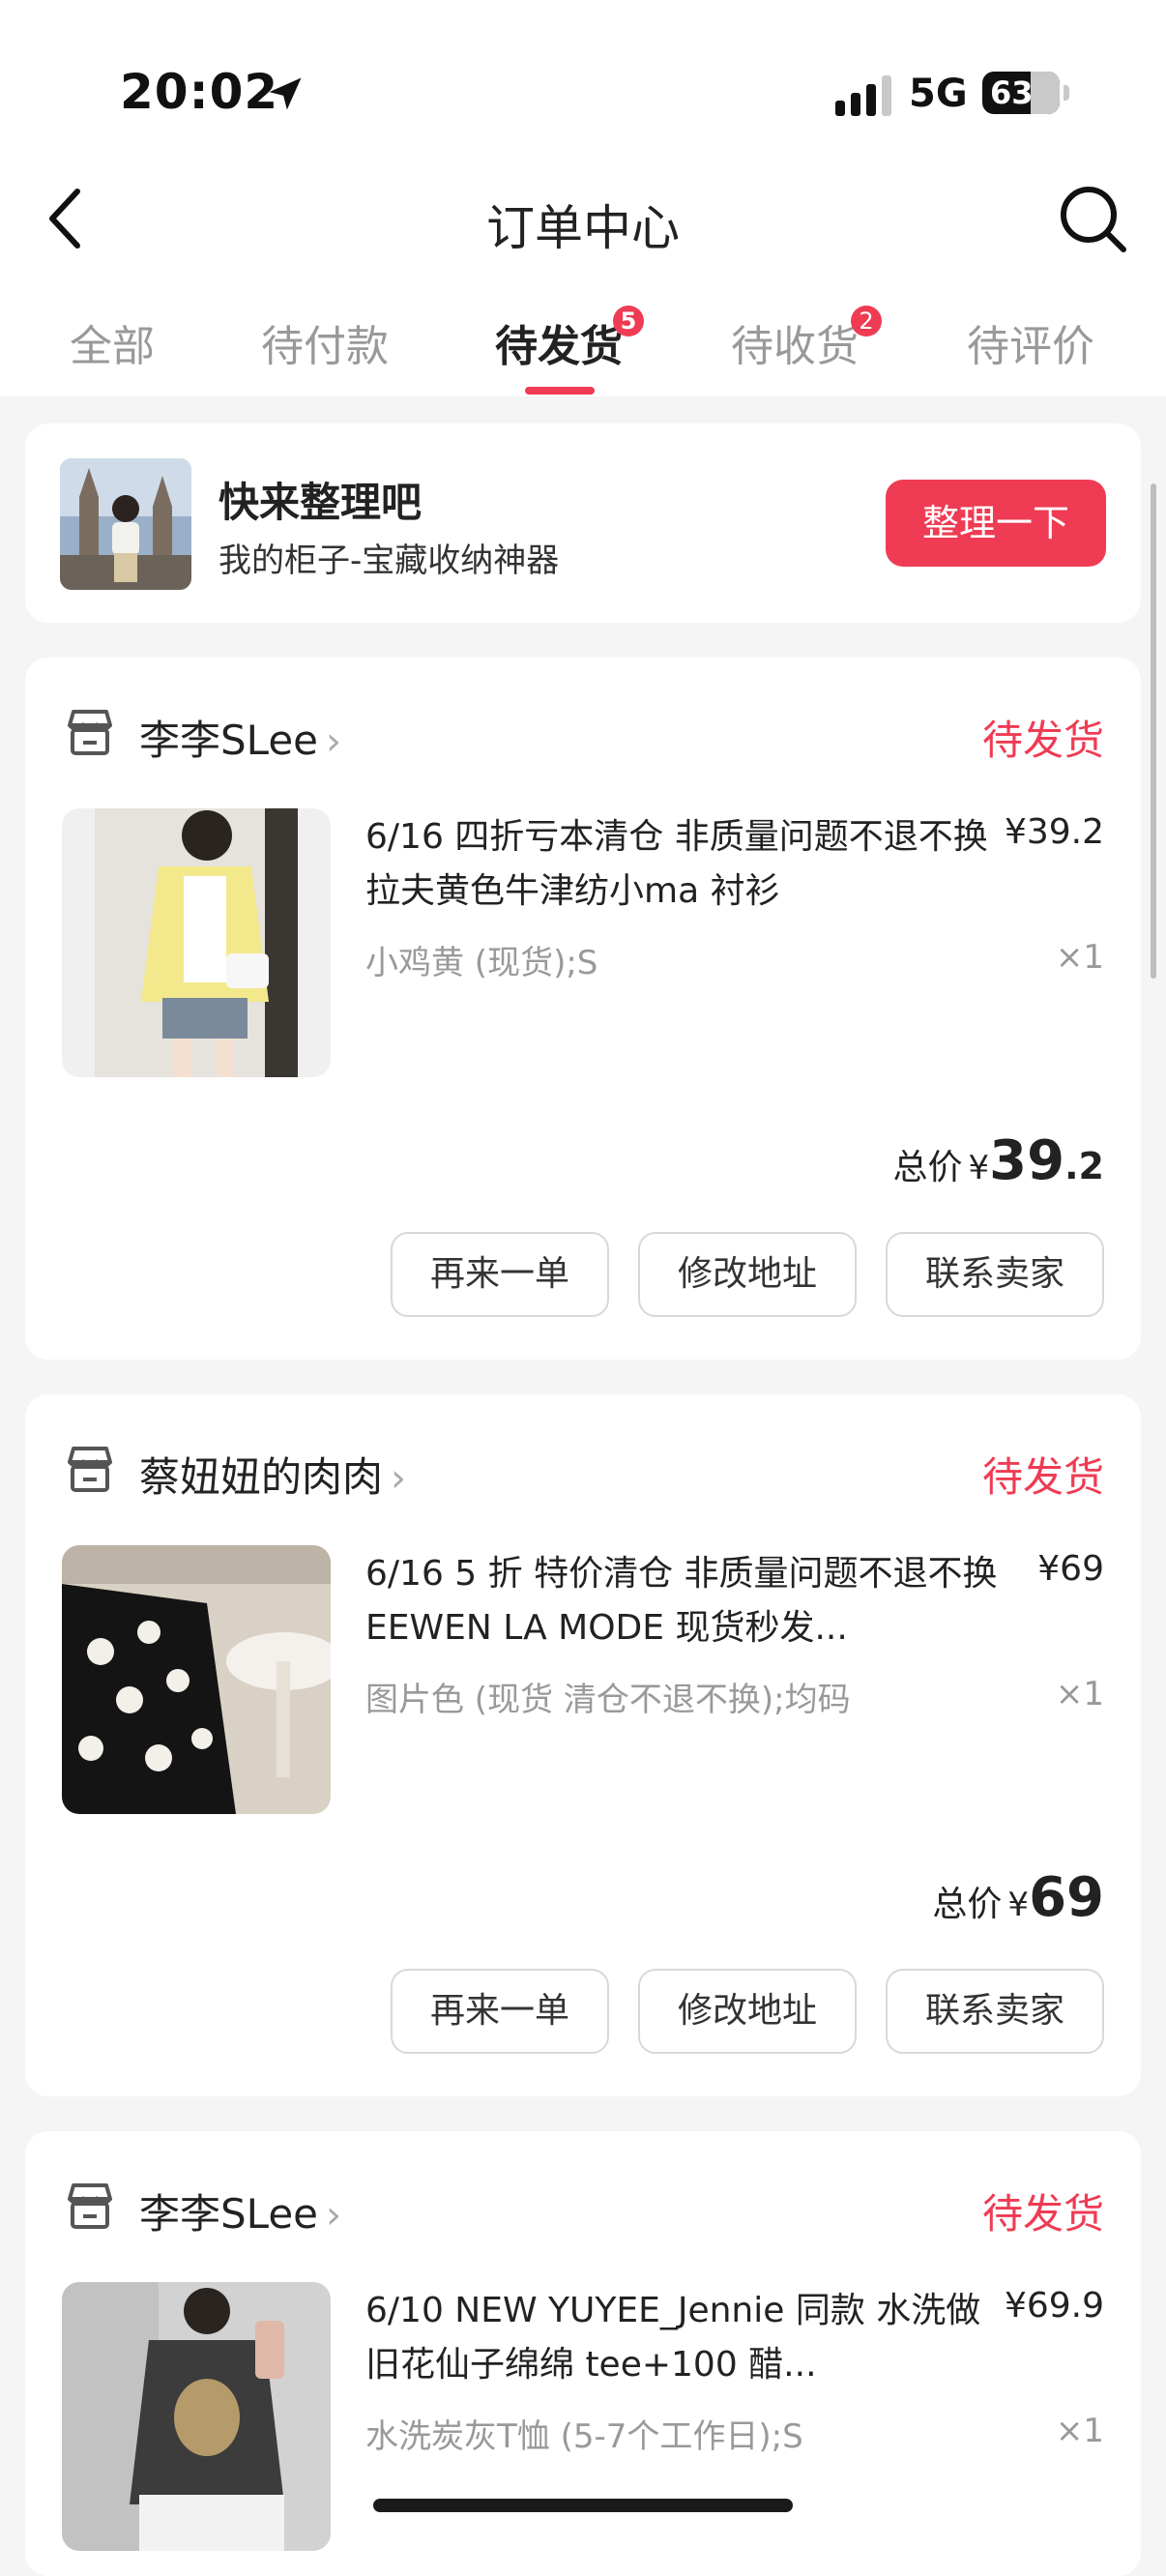 The width and height of the screenshot is (1166, 2576). I want to click on search-icon, so click(1094, 220).